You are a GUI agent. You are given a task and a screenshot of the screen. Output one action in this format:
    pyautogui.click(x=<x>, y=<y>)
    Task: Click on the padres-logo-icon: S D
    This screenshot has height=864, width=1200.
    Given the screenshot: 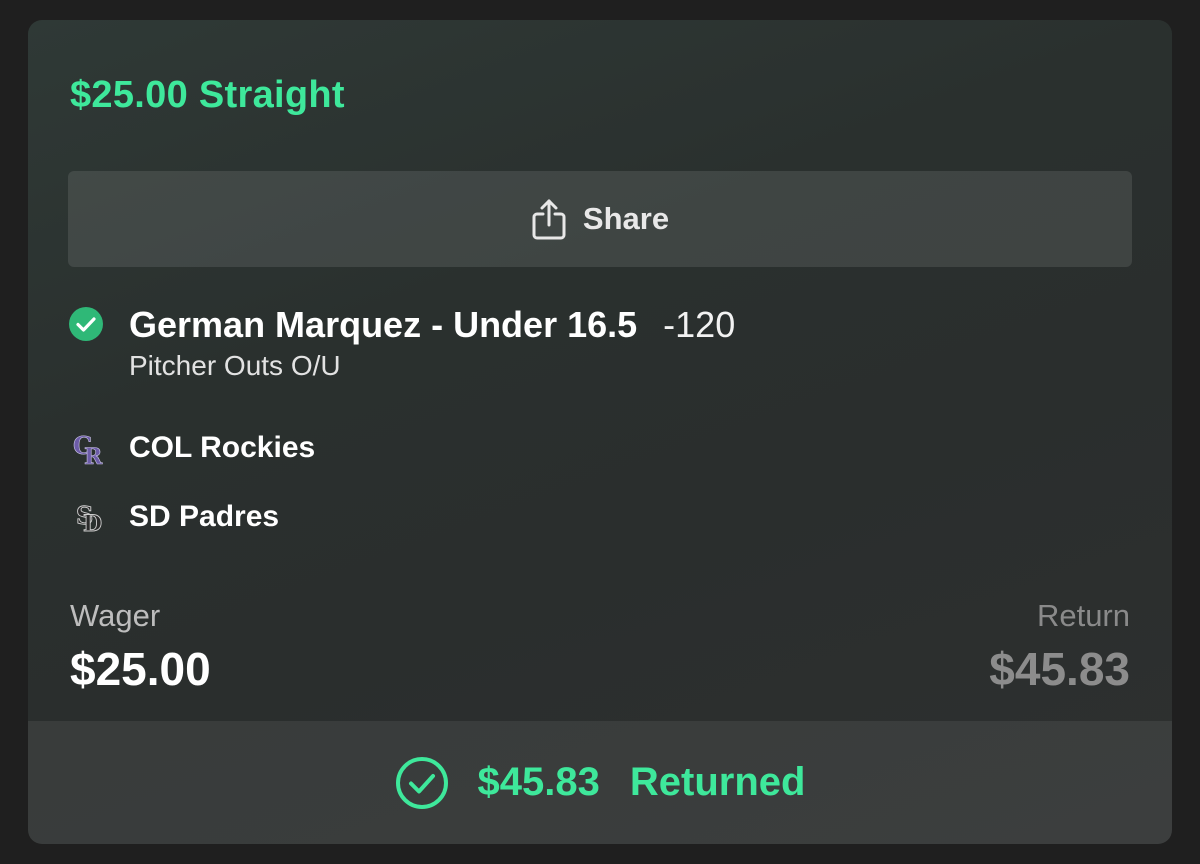 What is the action you would take?
    pyautogui.click(x=89, y=517)
    